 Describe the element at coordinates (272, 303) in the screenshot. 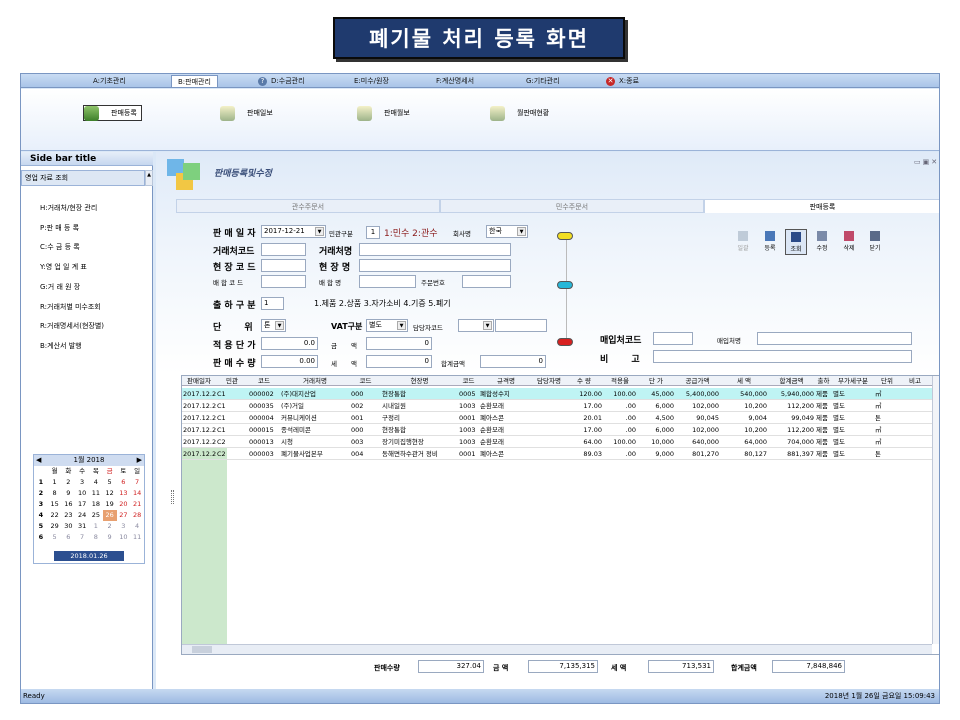

I see `ship-type-input: 1` at that location.